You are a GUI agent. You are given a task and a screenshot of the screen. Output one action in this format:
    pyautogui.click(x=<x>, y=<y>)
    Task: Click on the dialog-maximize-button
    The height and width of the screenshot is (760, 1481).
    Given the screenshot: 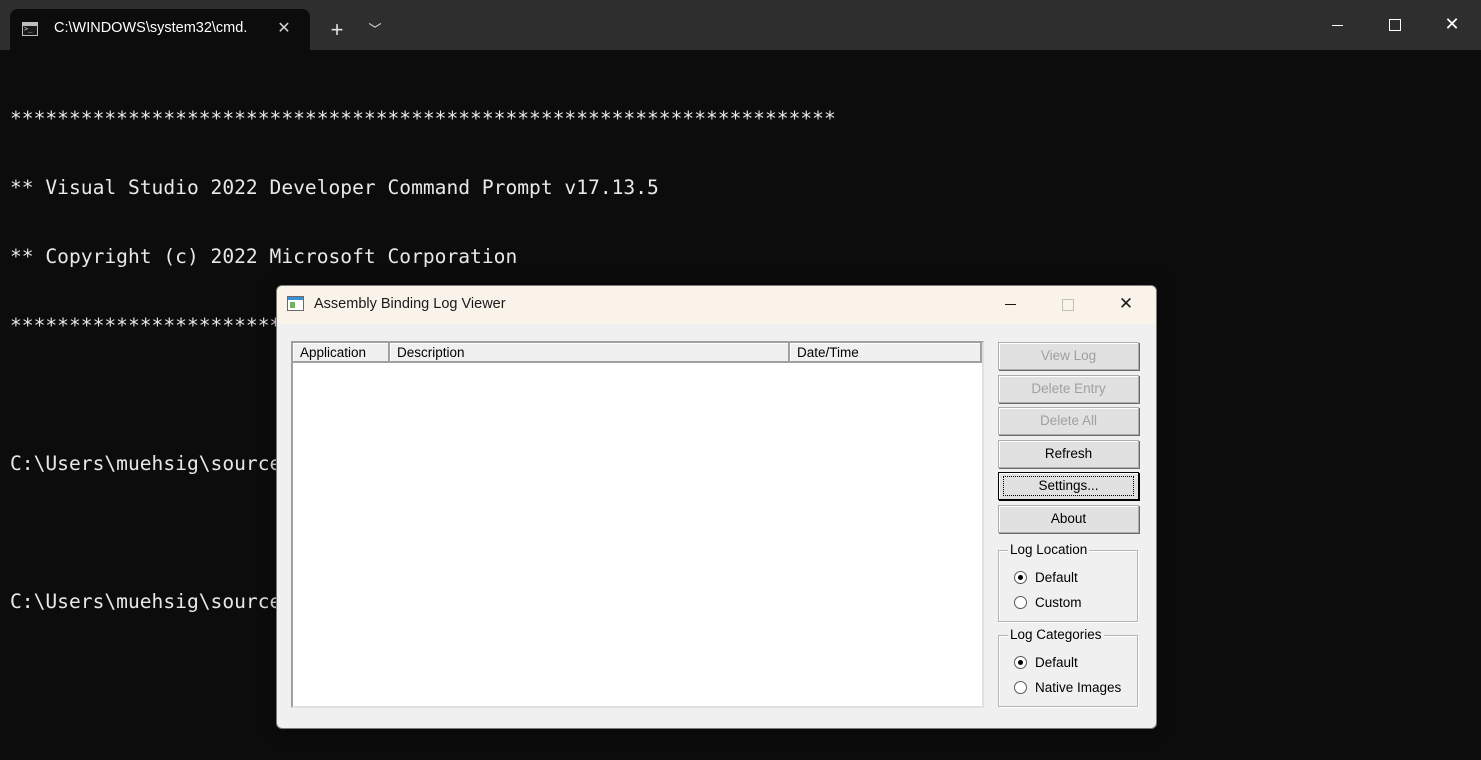 What is the action you would take?
    pyautogui.click(x=1068, y=305)
    